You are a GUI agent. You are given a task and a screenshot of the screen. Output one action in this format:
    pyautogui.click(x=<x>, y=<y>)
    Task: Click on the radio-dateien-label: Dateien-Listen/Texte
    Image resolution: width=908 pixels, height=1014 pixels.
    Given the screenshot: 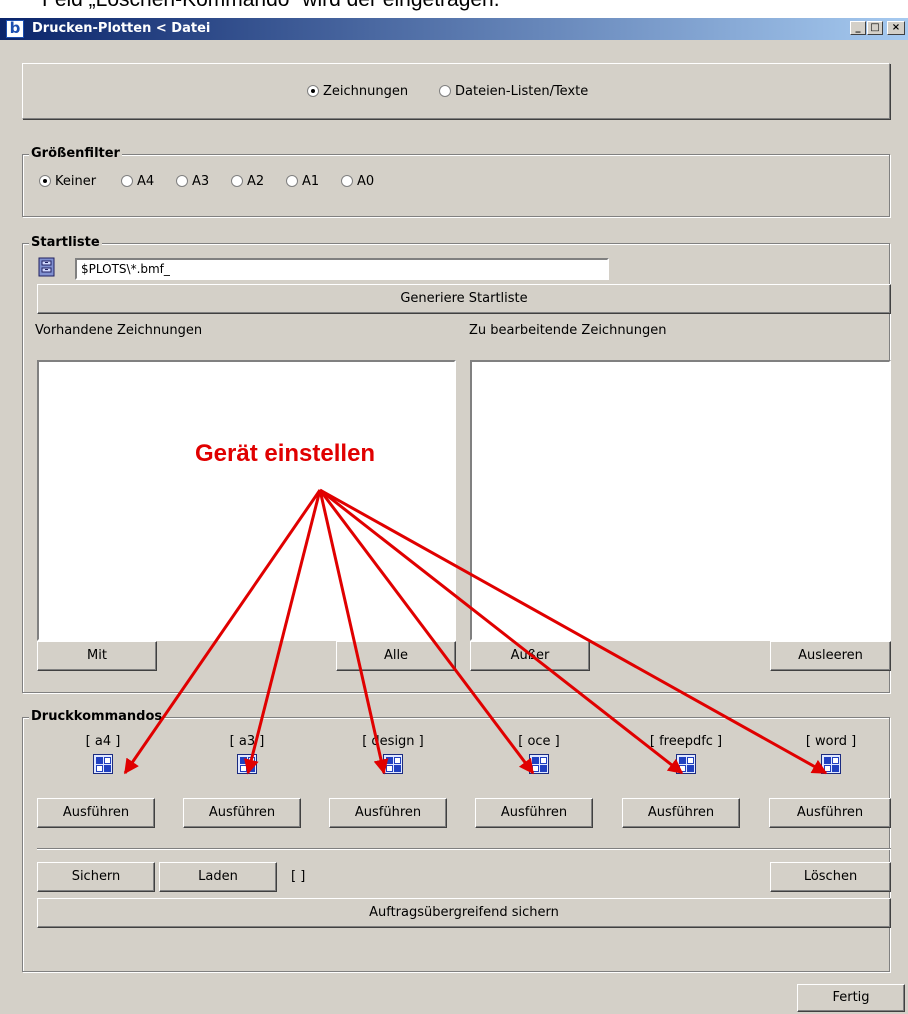 What is the action you would take?
    pyautogui.click(x=522, y=91)
    